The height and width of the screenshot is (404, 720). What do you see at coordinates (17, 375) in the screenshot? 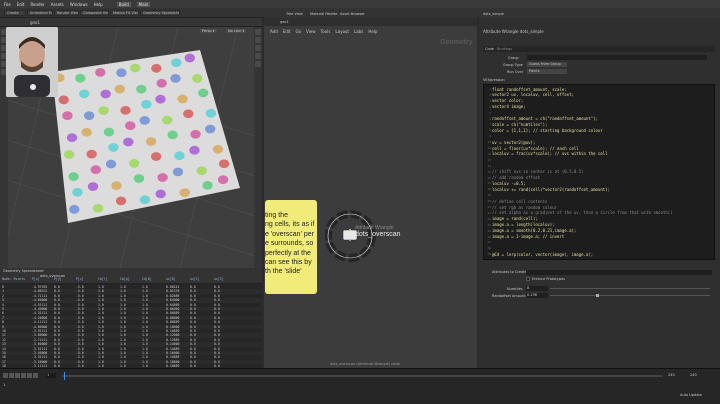
I see `play-reverse-icon` at bounding box center [17, 375].